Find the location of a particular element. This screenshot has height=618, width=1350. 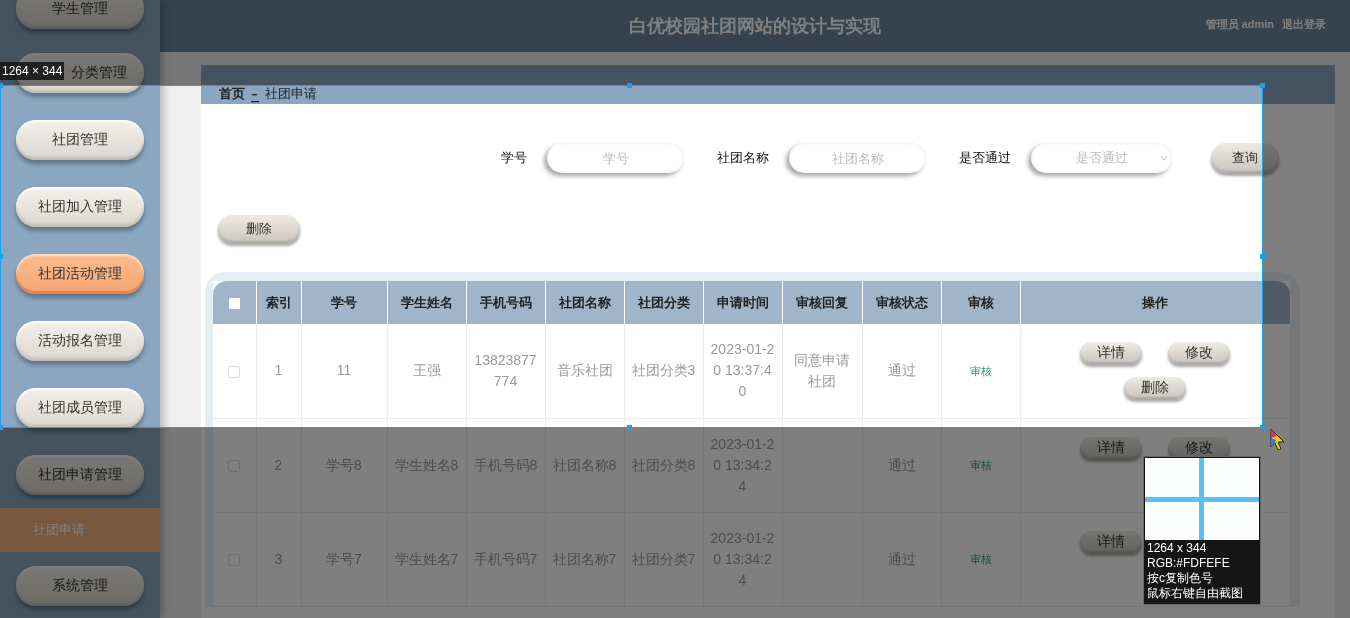

sidebar-item: 社团活动管理 is located at coordinates (80, 273).